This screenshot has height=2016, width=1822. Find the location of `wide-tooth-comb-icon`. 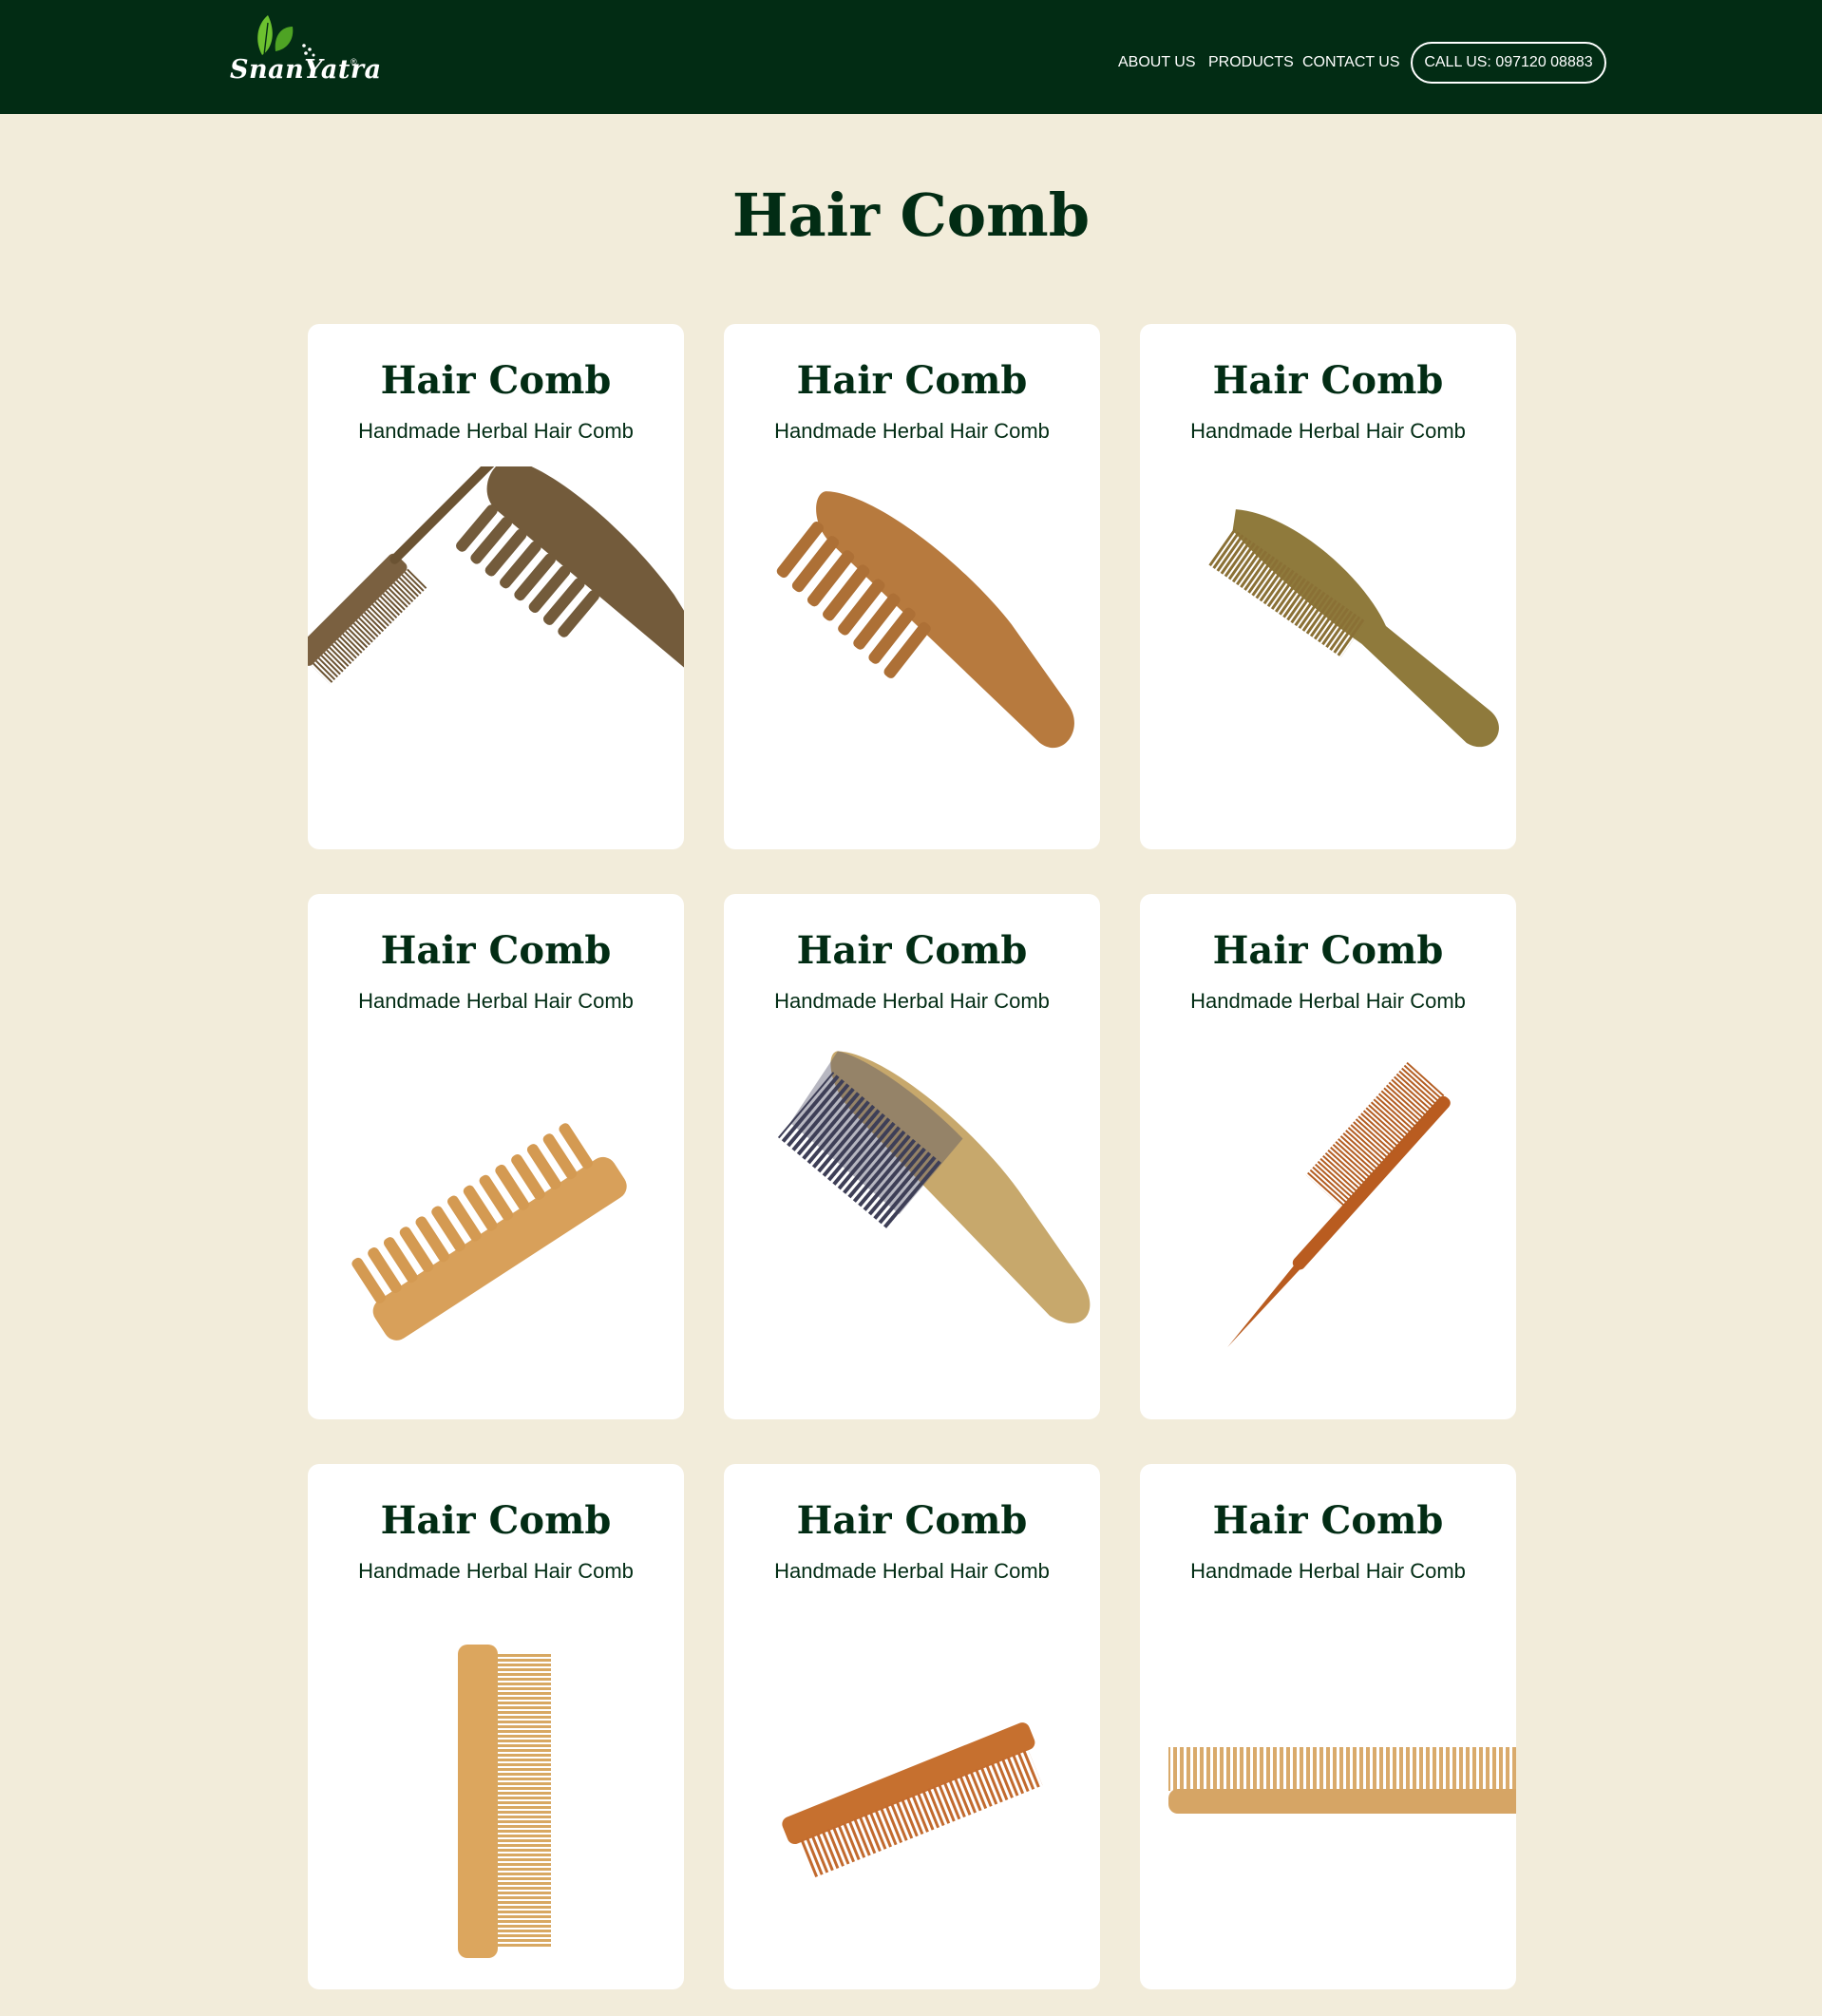

wide-tooth-comb-icon is located at coordinates (925, 620).